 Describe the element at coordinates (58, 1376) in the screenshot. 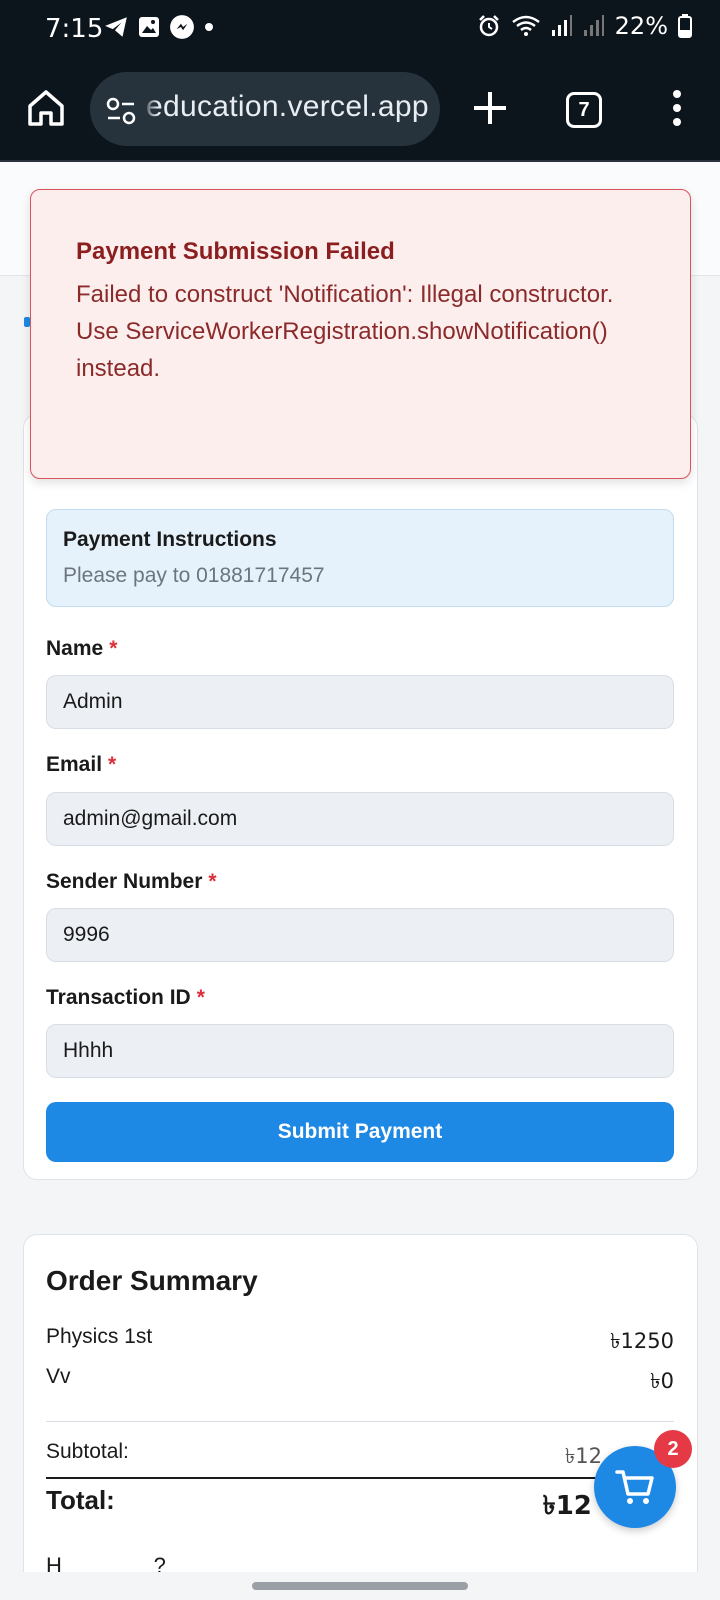

I see `item-name: Vv` at that location.